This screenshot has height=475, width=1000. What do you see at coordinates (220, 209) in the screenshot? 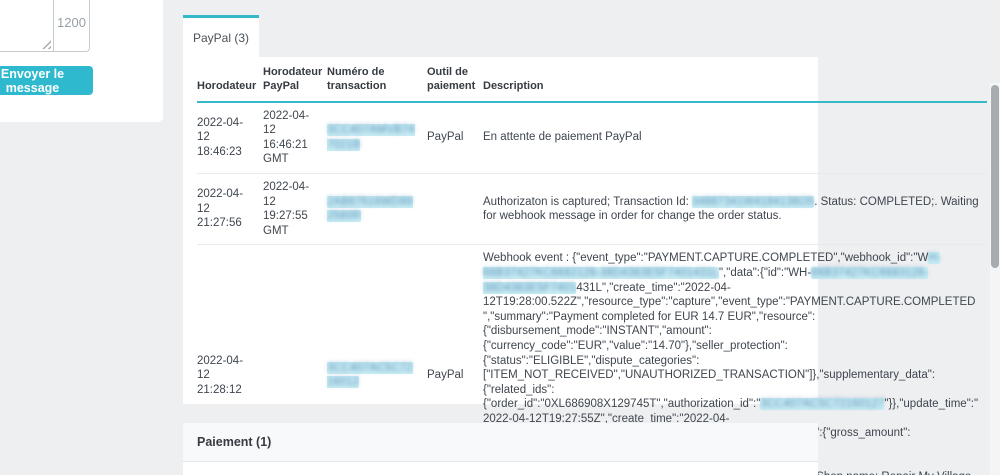
I see `timestamp-cell: 2022-04-12 21:27:56` at bounding box center [220, 209].